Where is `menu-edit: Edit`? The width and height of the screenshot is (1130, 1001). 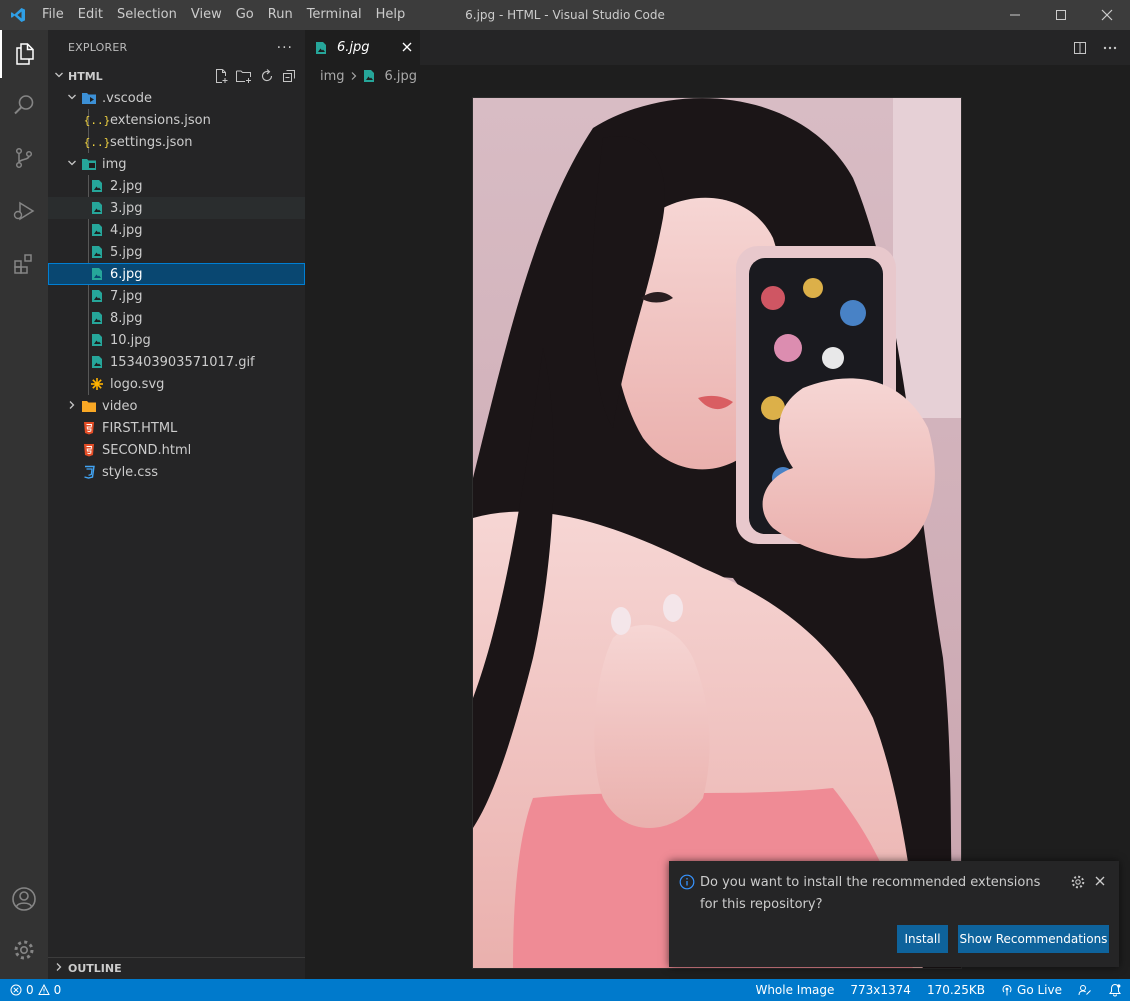
menu-edit: Edit is located at coordinates (90, 15).